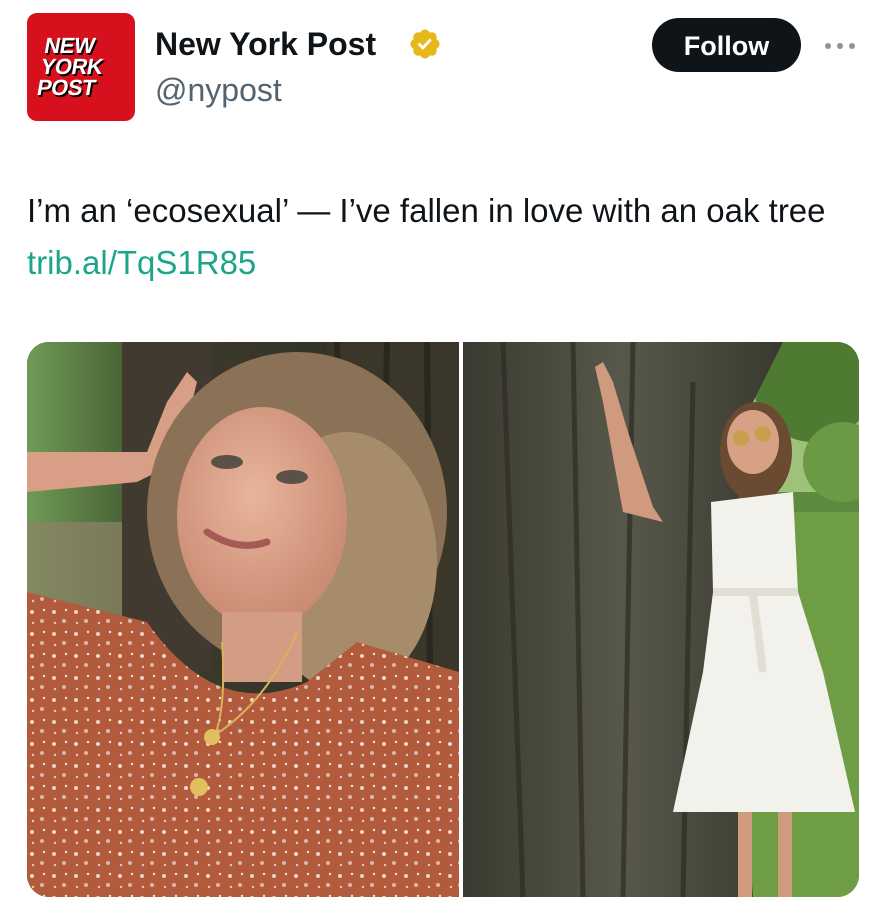  I want to click on avatar: NEW YORK POST, so click(81, 67).